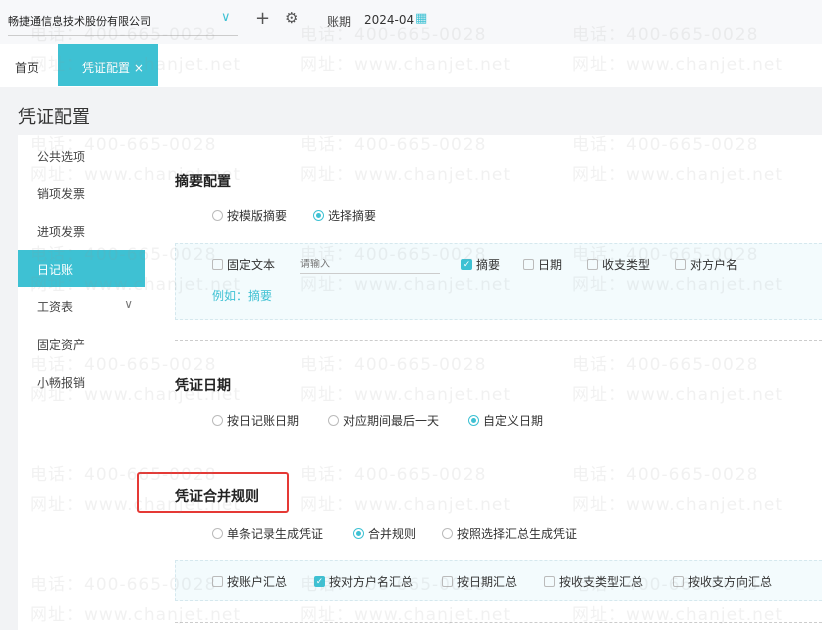 The width and height of the screenshot is (822, 630). Describe the element at coordinates (509, 533) in the screenshot. I see `radio-select-summary-merge: 按照选择汇总生成凭证` at that location.